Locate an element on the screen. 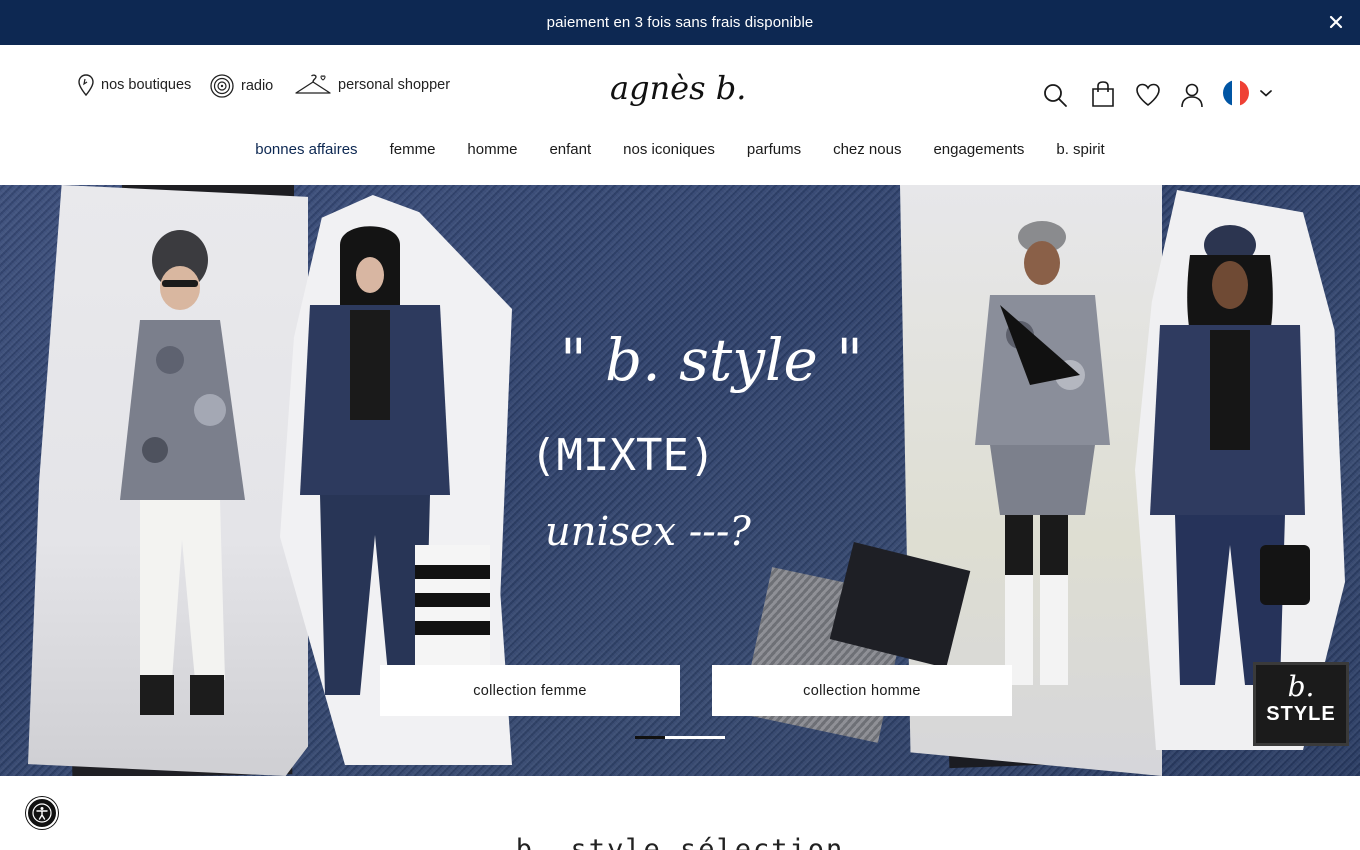 The height and width of the screenshot is (850, 1360). b-style-badge: b. STYLE is located at coordinates (1301, 704).